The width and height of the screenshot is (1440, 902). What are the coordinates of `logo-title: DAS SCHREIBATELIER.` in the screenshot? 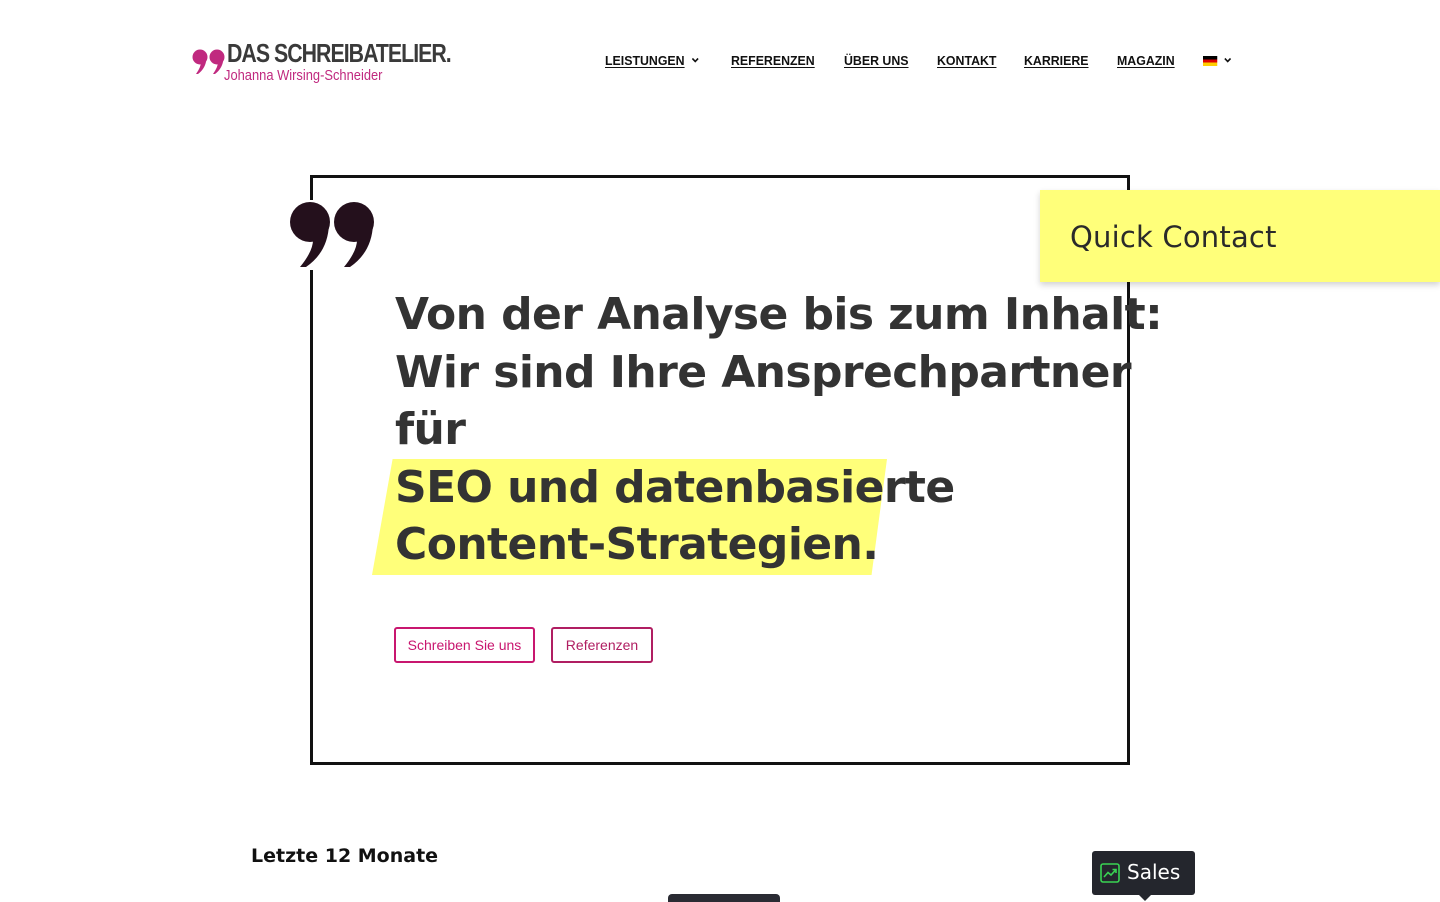 It's located at (339, 53).